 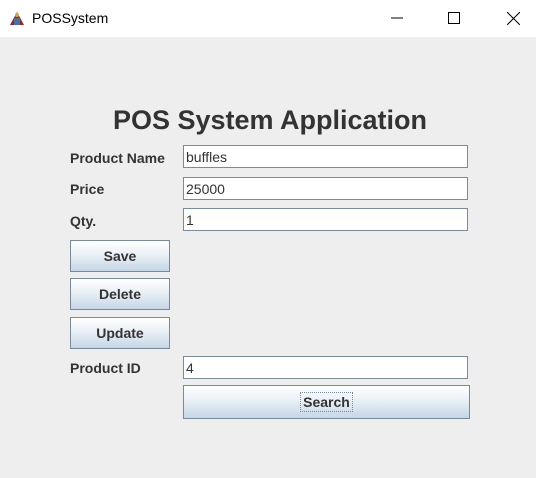 I want to click on page-title: POS System Application, so click(x=270, y=120).